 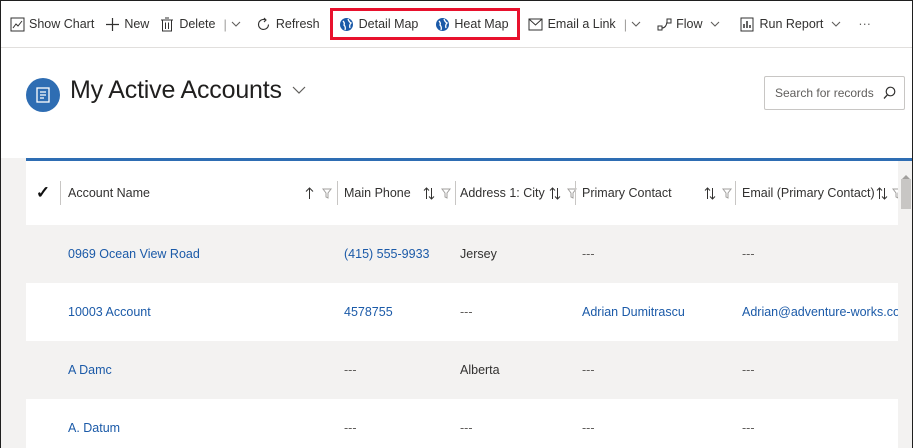 I want to click on run-report-label: Run Report, so click(x=791, y=24).